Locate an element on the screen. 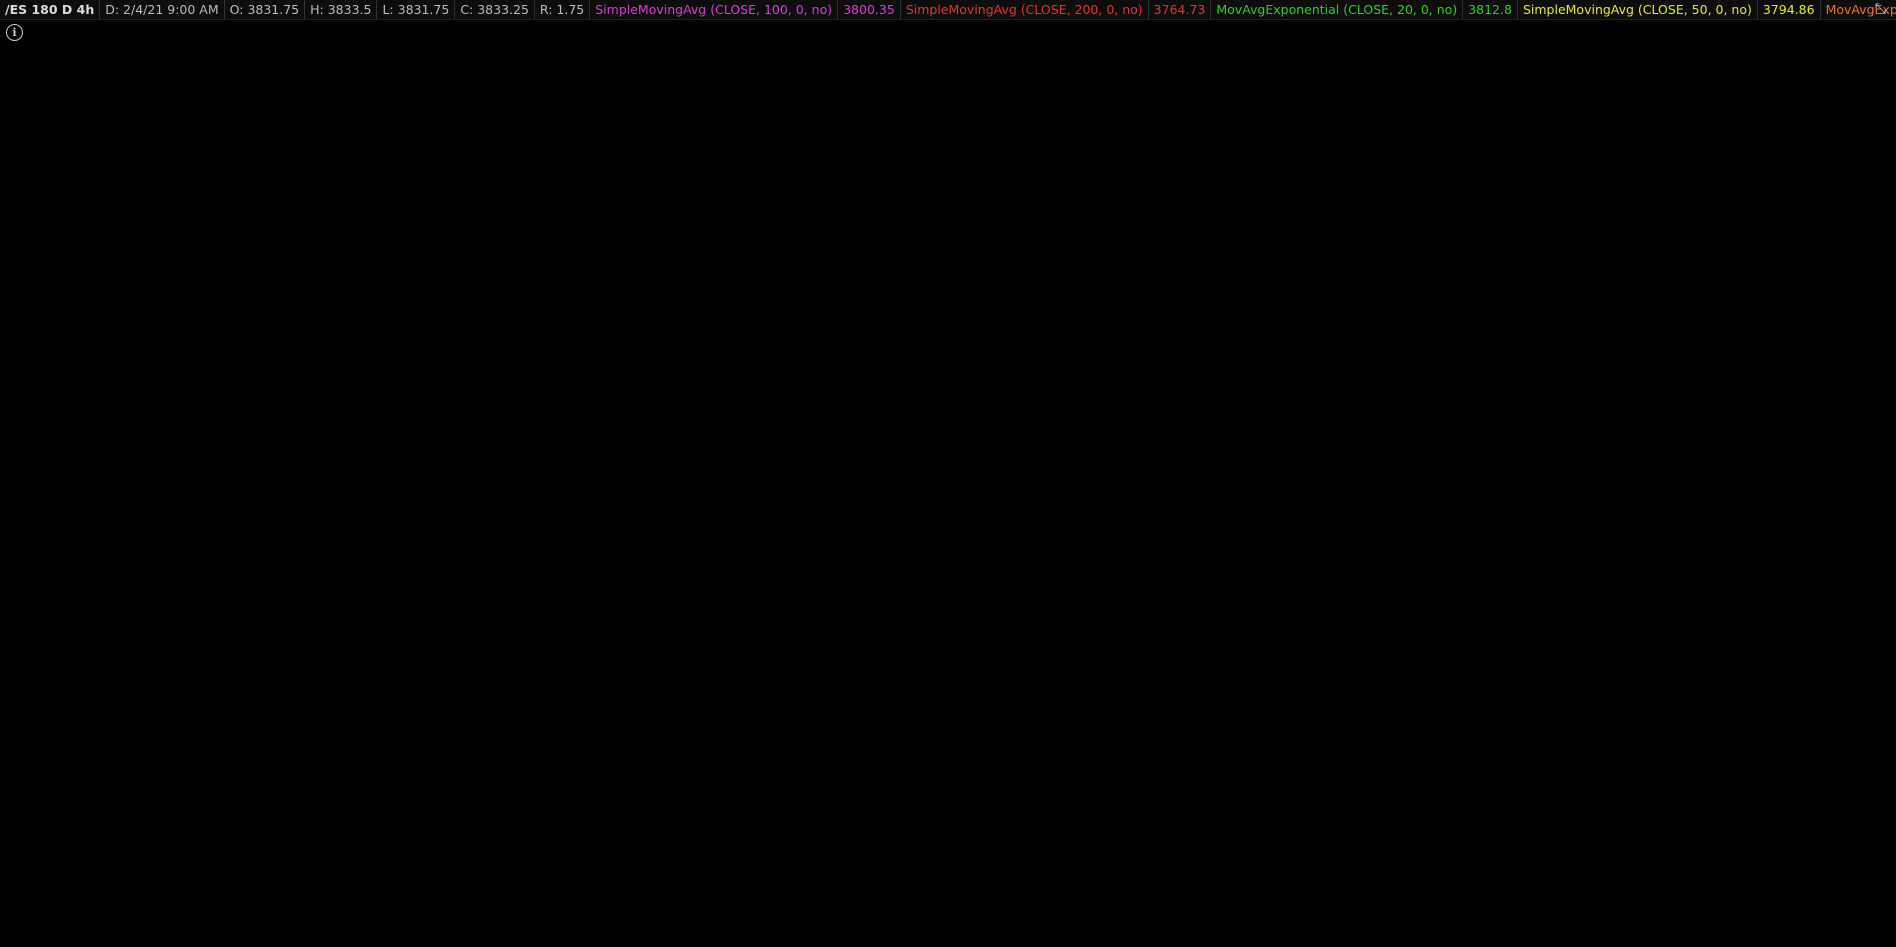 The image size is (1896, 947). price-tick-label: 3900 is located at coordinates (1849, 74).